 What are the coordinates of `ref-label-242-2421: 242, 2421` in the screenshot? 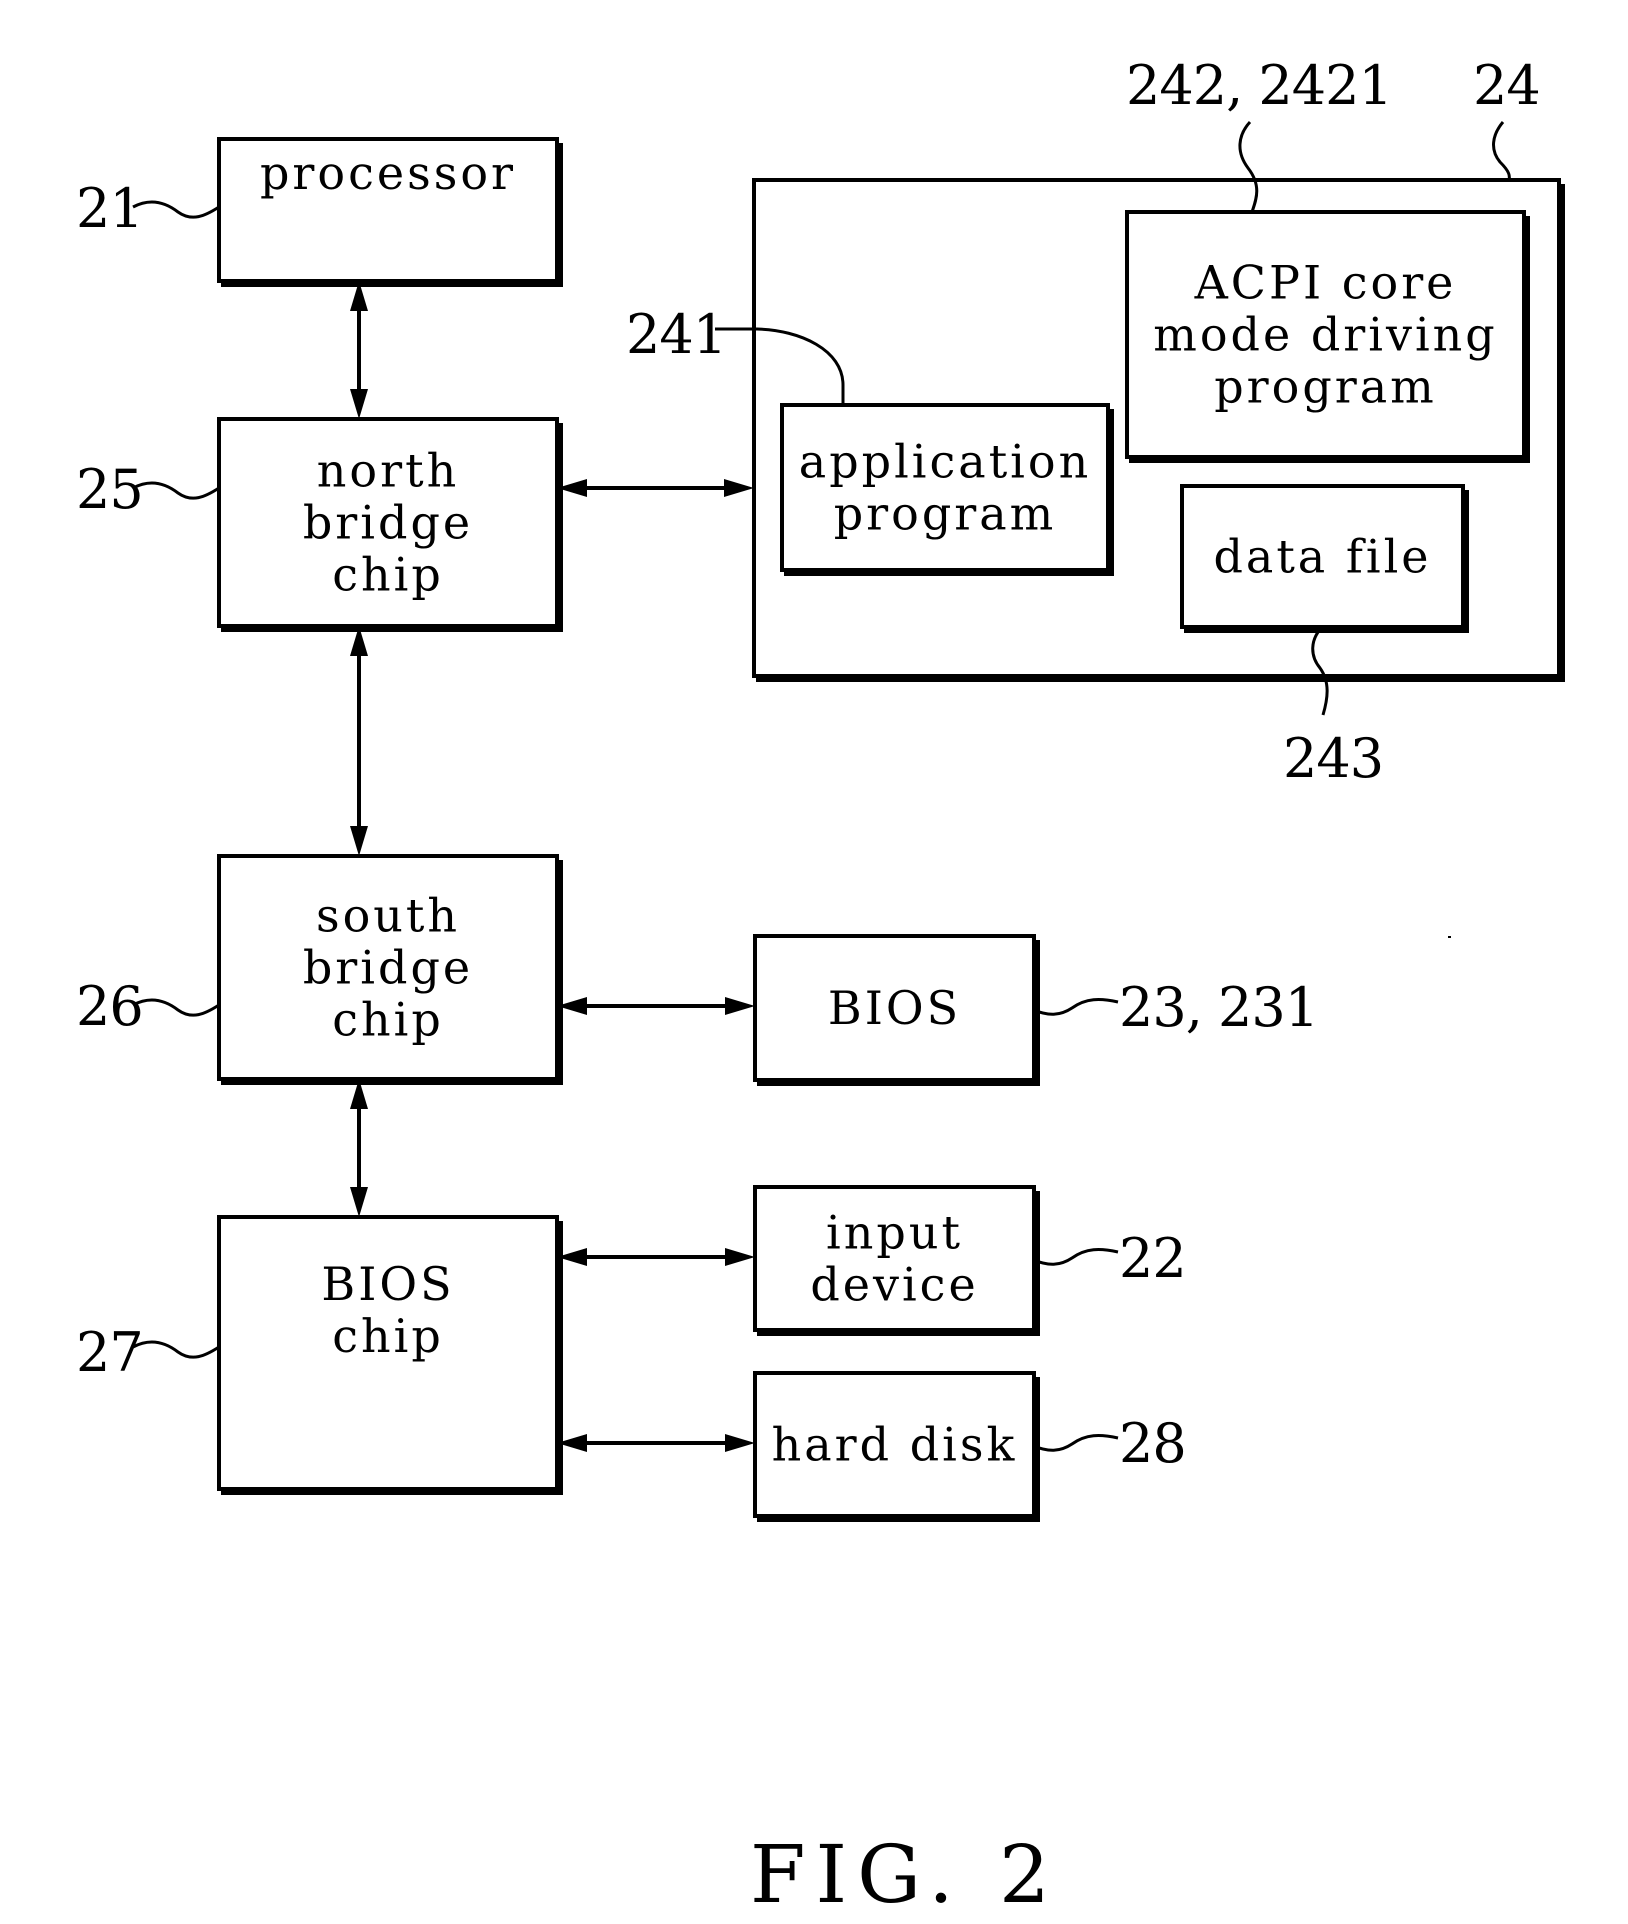 It's located at (1259, 85).